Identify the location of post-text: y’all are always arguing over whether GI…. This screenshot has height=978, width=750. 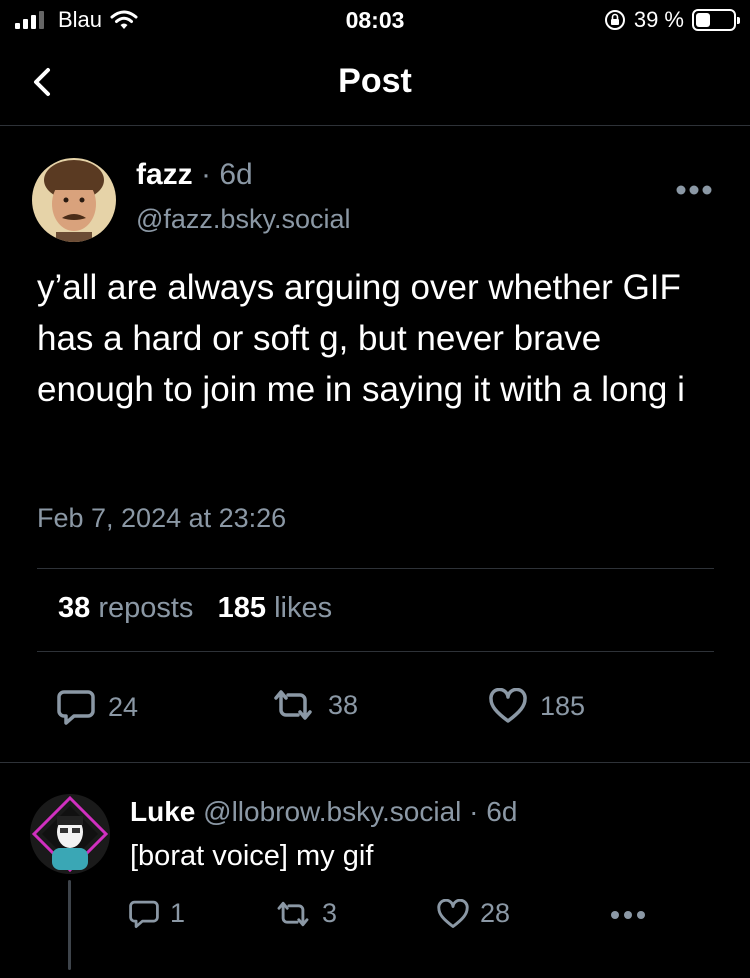
(361, 338).